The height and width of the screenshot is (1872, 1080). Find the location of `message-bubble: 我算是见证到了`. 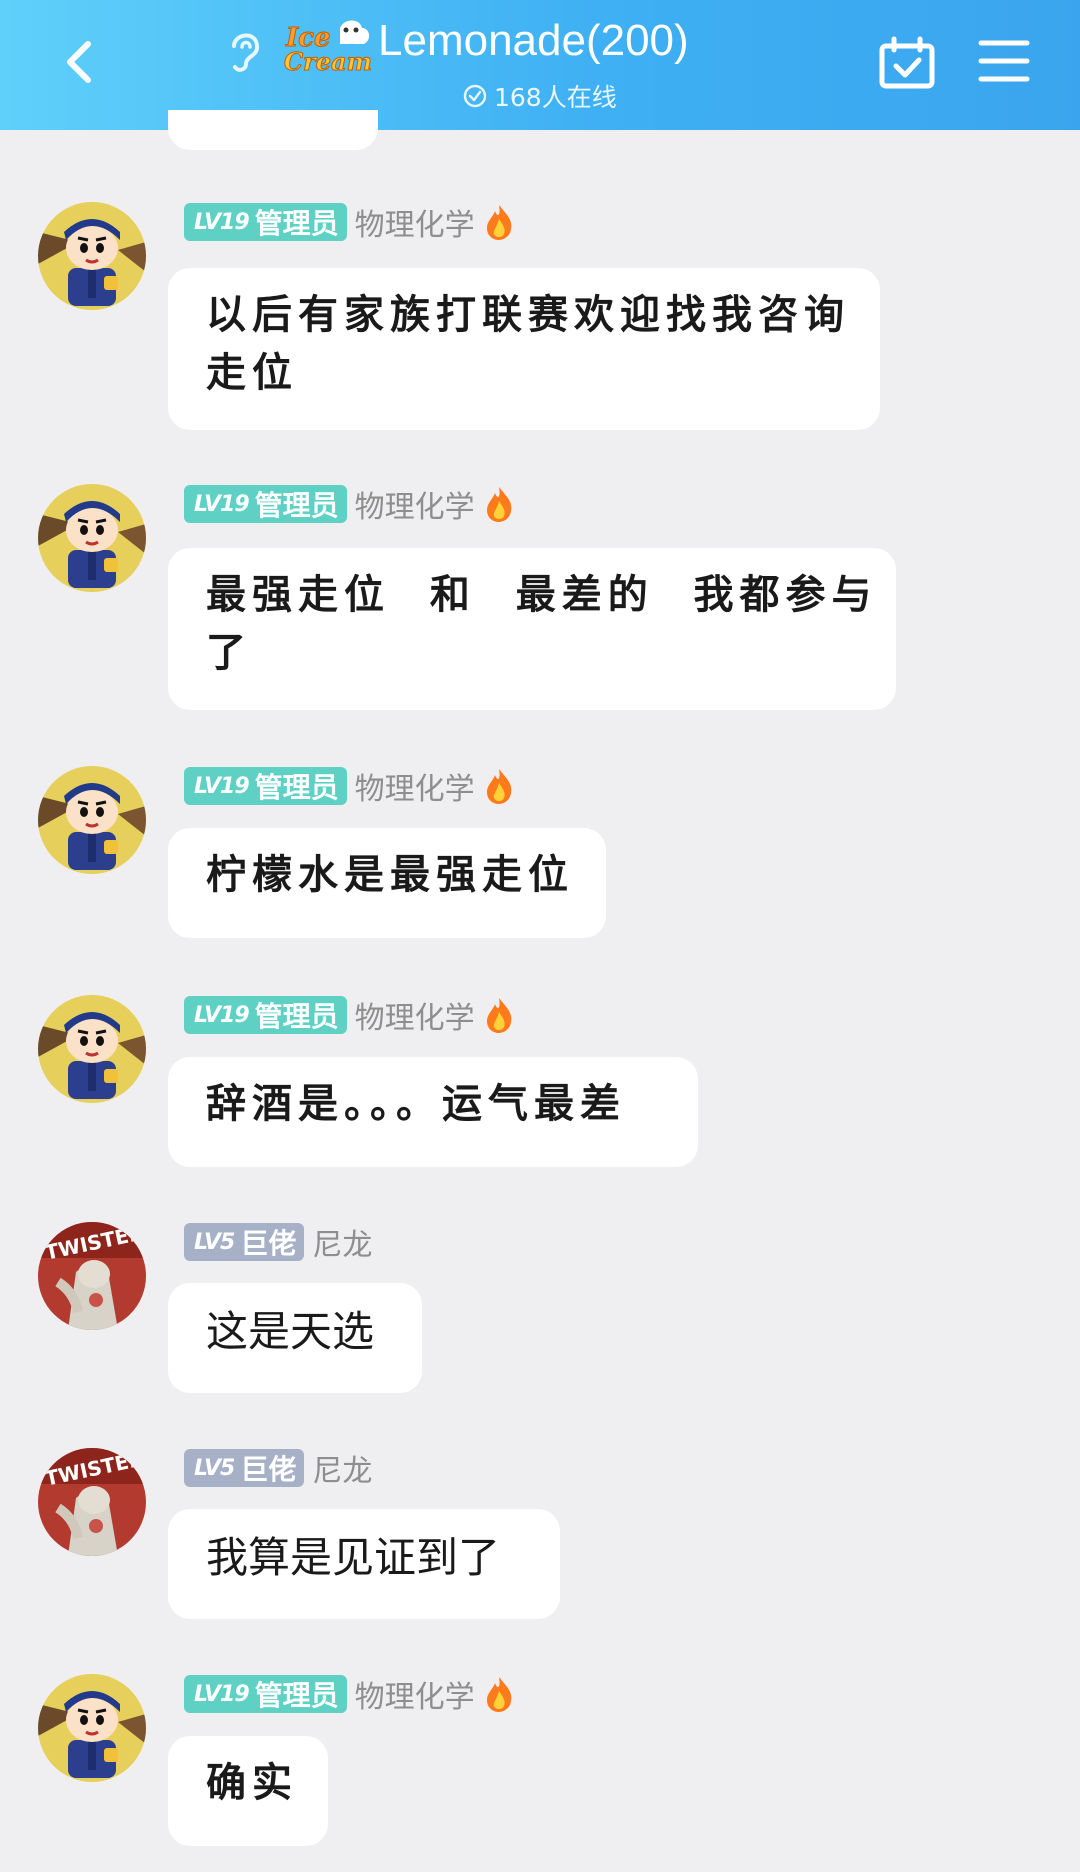

message-bubble: 我算是见证到了 is located at coordinates (364, 1564).